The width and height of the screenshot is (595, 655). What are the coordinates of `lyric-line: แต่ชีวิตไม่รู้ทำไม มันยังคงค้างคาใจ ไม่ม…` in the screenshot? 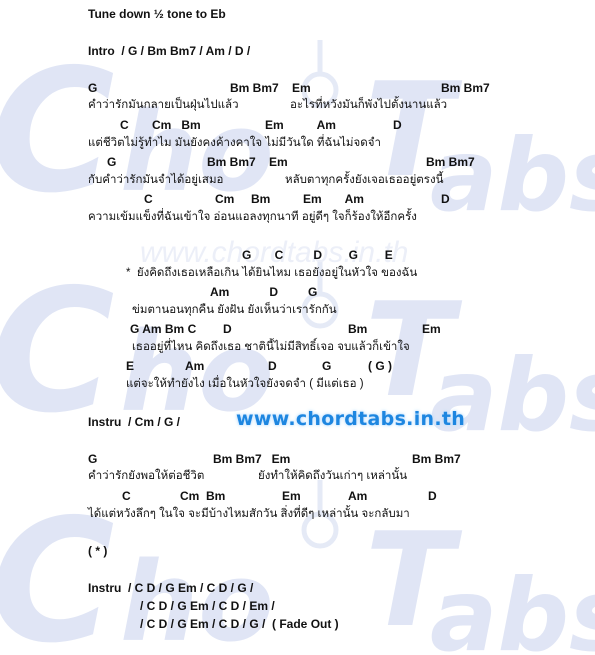 It's located at (234, 143).